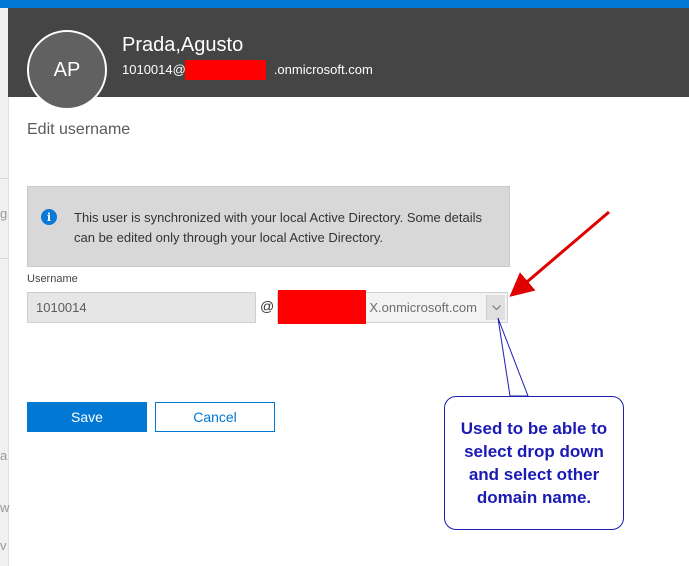  I want to click on domain-selected-value: X.onmicrosoft.com, so click(423, 307).